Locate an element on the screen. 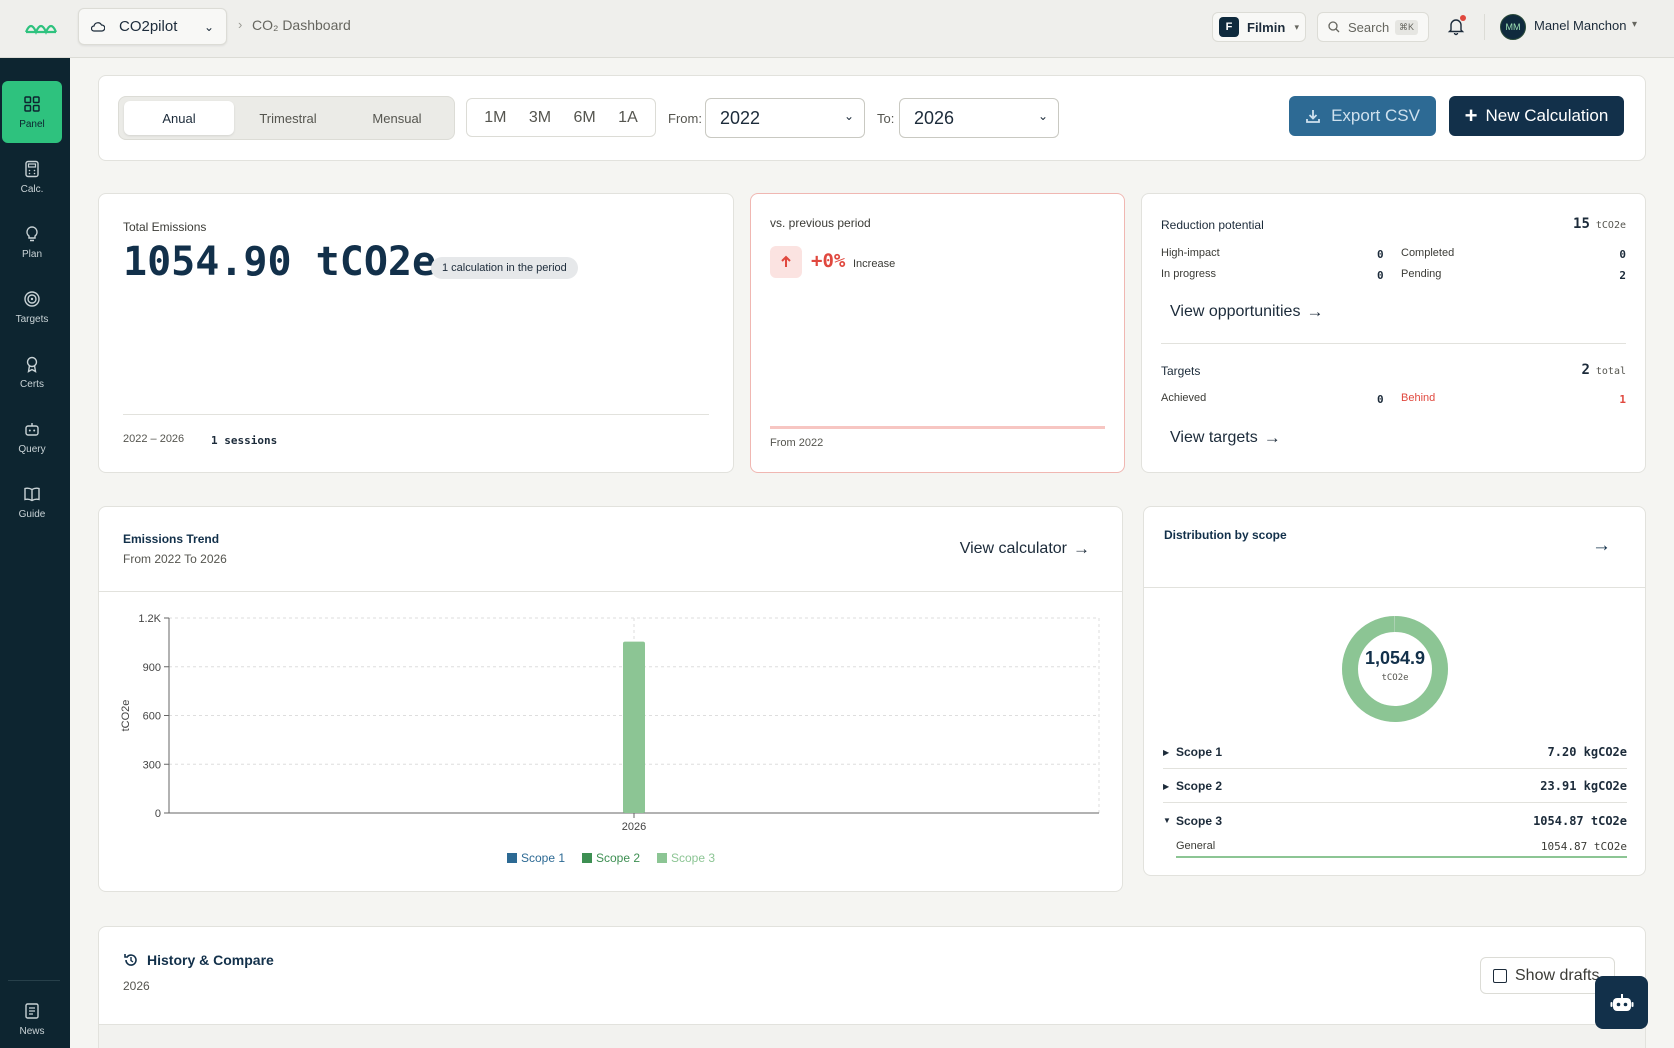 This screenshot has height=1048, width=1674. range-6m: 6M is located at coordinates (585, 118).